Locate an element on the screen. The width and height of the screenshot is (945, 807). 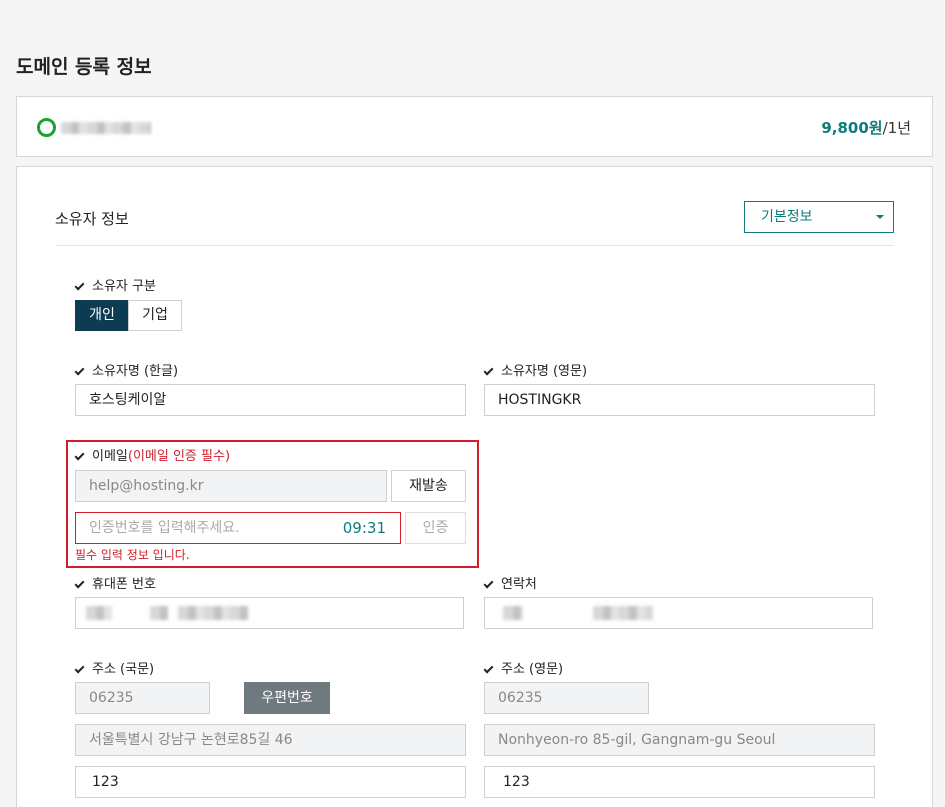
verification-code-input: 인증번호를 입력해주세요. 09:31 is located at coordinates (238, 528).